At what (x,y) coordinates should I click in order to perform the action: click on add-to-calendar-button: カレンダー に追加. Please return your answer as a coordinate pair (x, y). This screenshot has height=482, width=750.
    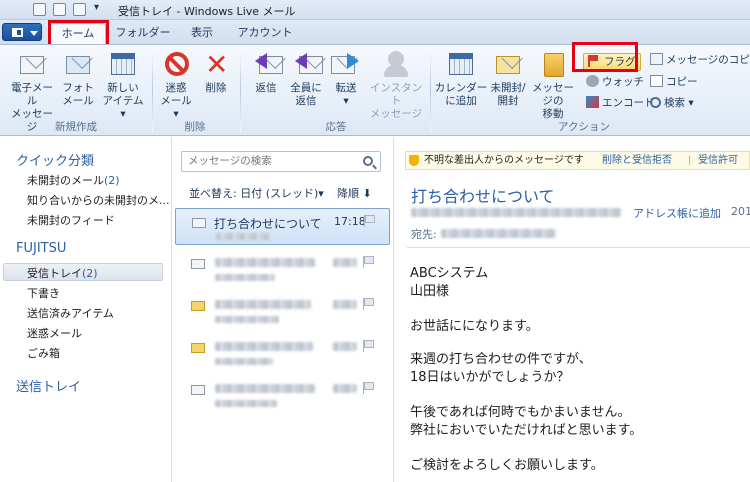
    Looking at the image, I should click on (461, 78).